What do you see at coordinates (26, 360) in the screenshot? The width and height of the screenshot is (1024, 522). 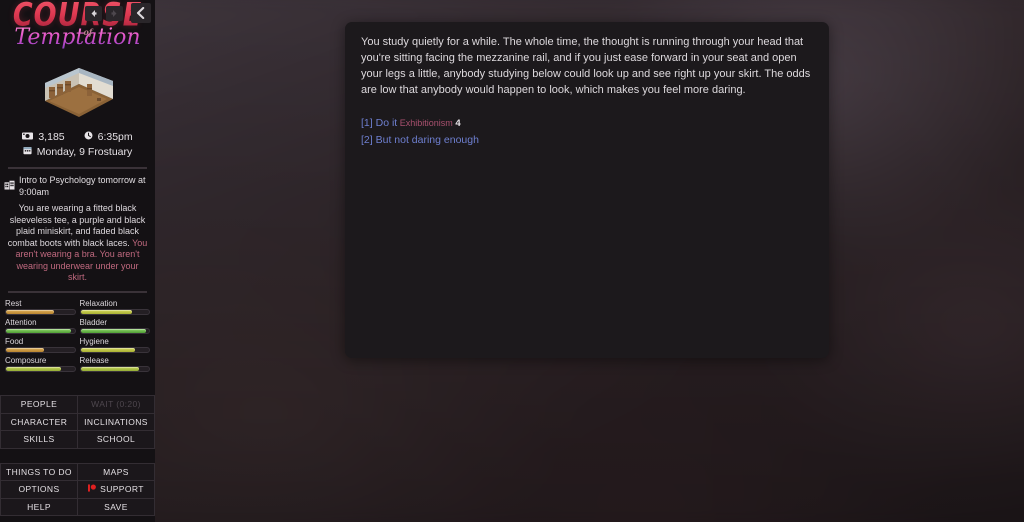 I see `stat-label: Composure` at bounding box center [26, 360].